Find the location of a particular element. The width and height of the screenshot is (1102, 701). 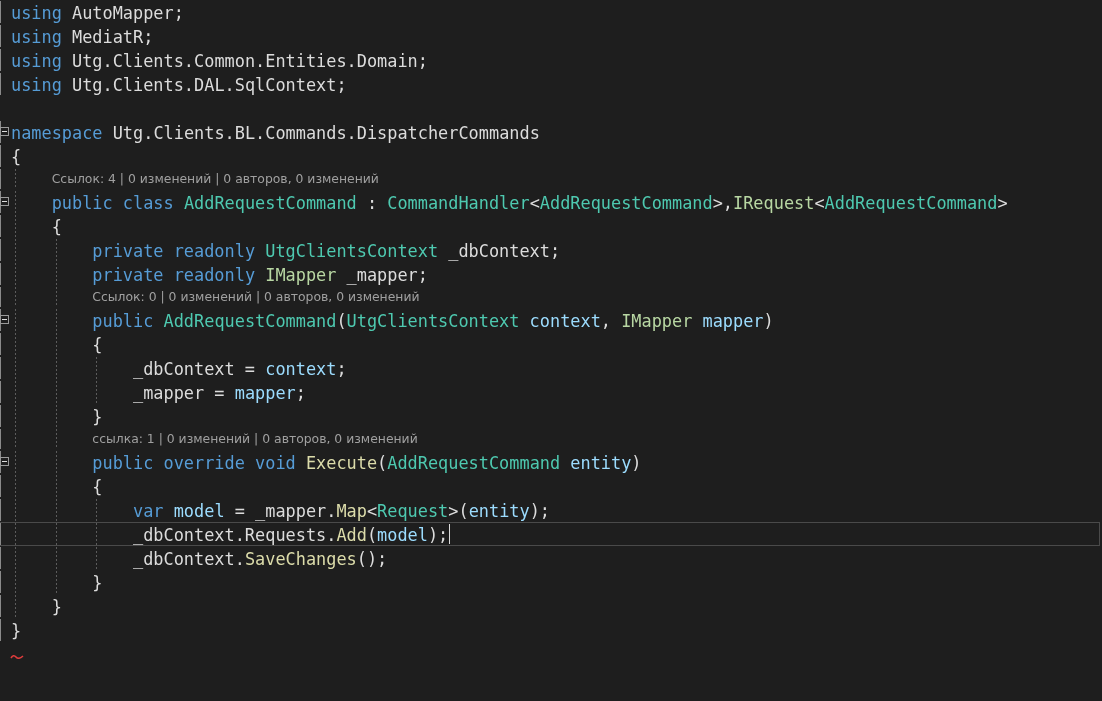

code-line: private readonly UtgClientsContext _dbContext; is located at coordinates (326, 250).